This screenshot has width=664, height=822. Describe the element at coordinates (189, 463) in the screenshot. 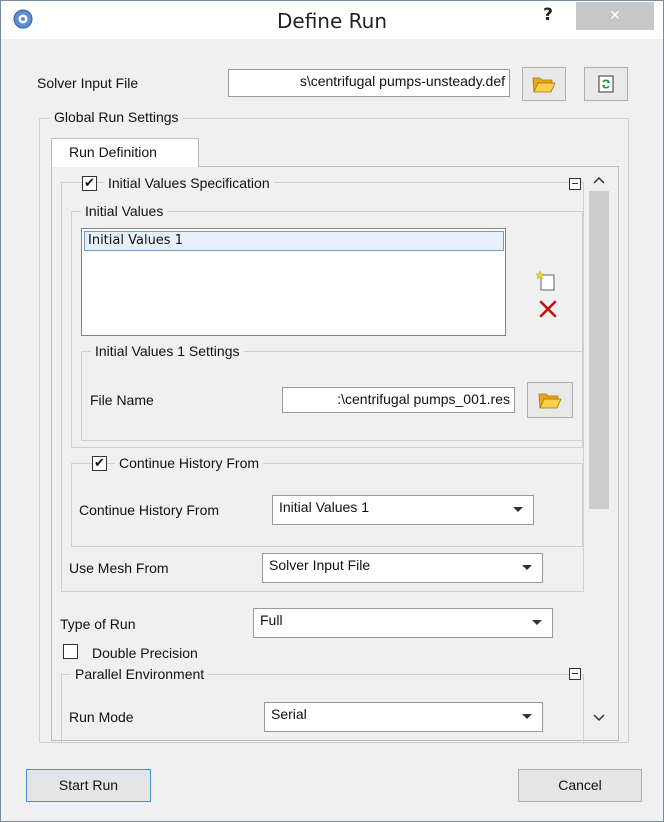

I see `continue-history-checkbox-label: Continue History From` at that location.